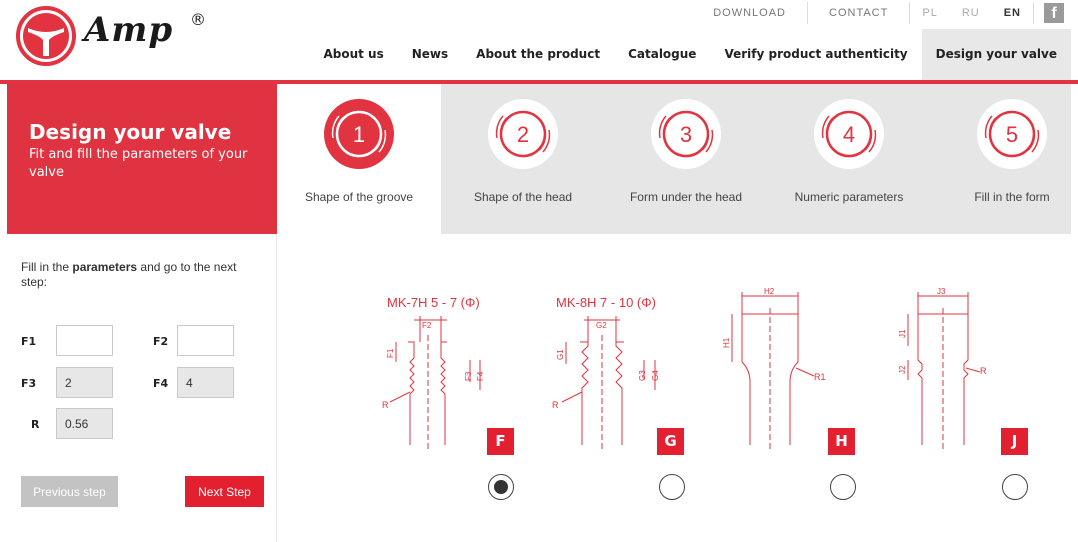 The width and height of the screenshot is (1078, 542). I want to click on step-4-icon: 4, so click(849, 134).